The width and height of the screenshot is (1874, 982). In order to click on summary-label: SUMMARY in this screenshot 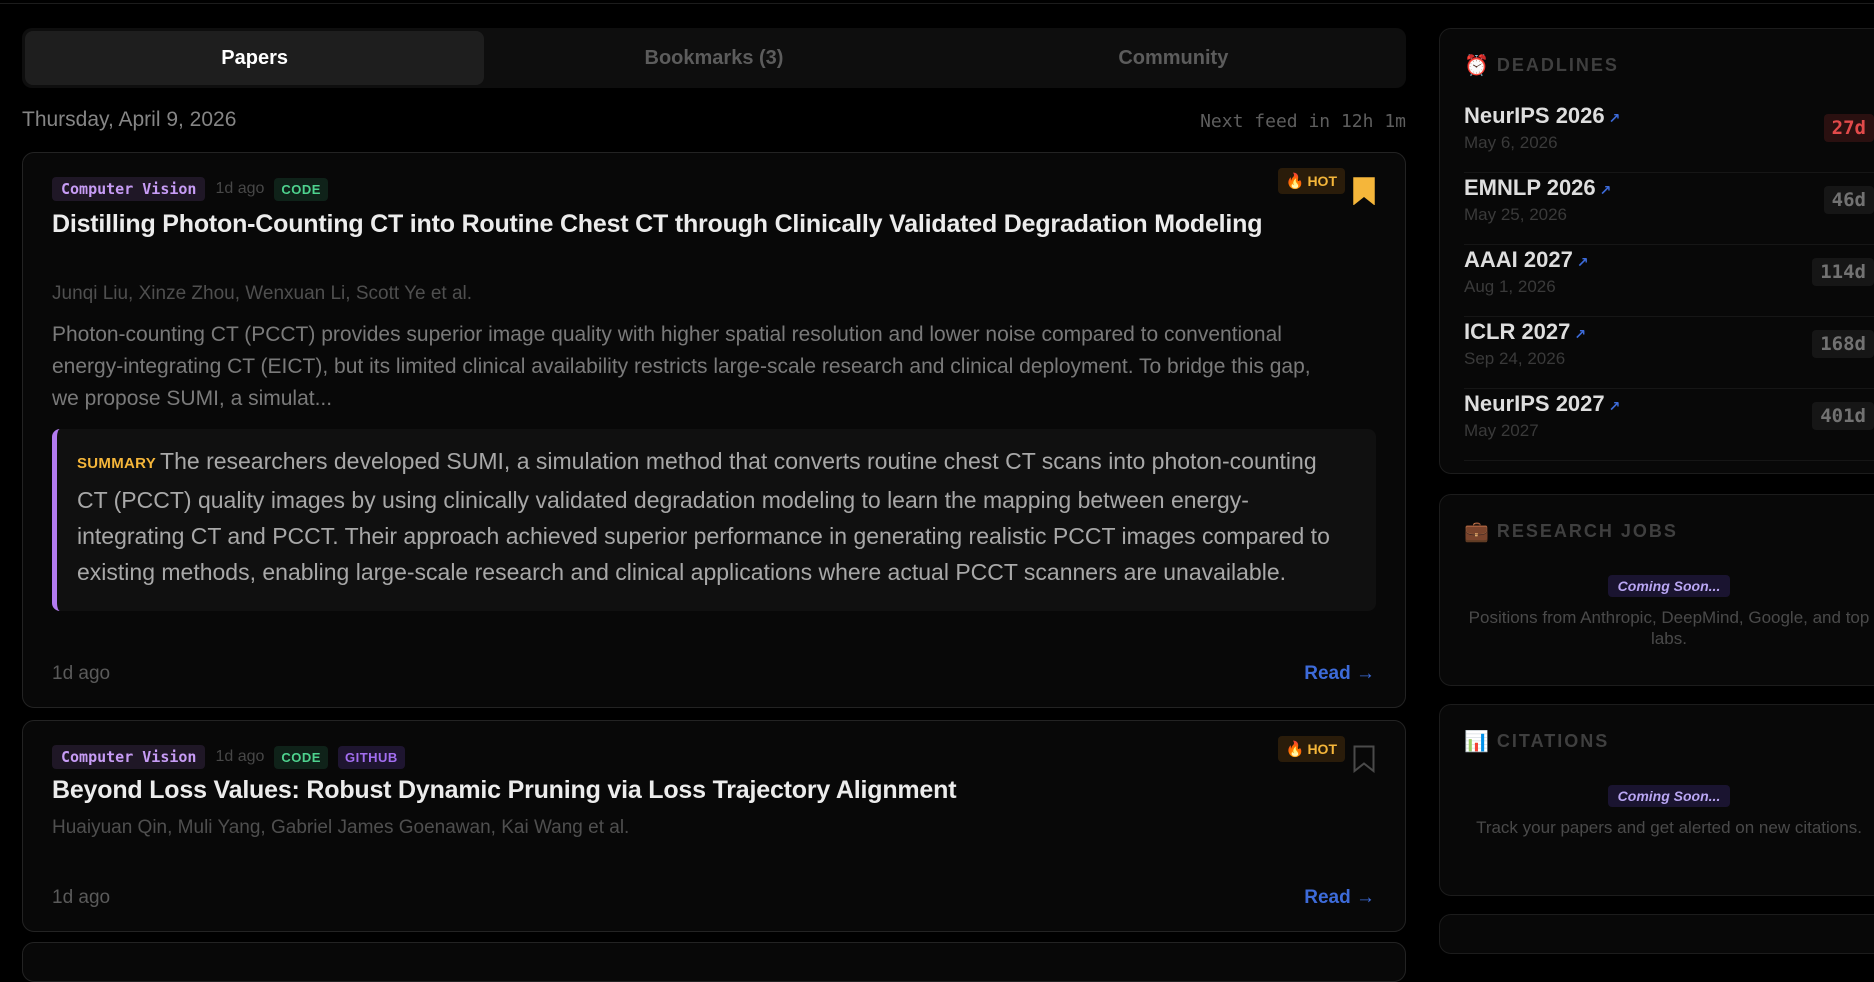, I will do `click(117, 463)`.